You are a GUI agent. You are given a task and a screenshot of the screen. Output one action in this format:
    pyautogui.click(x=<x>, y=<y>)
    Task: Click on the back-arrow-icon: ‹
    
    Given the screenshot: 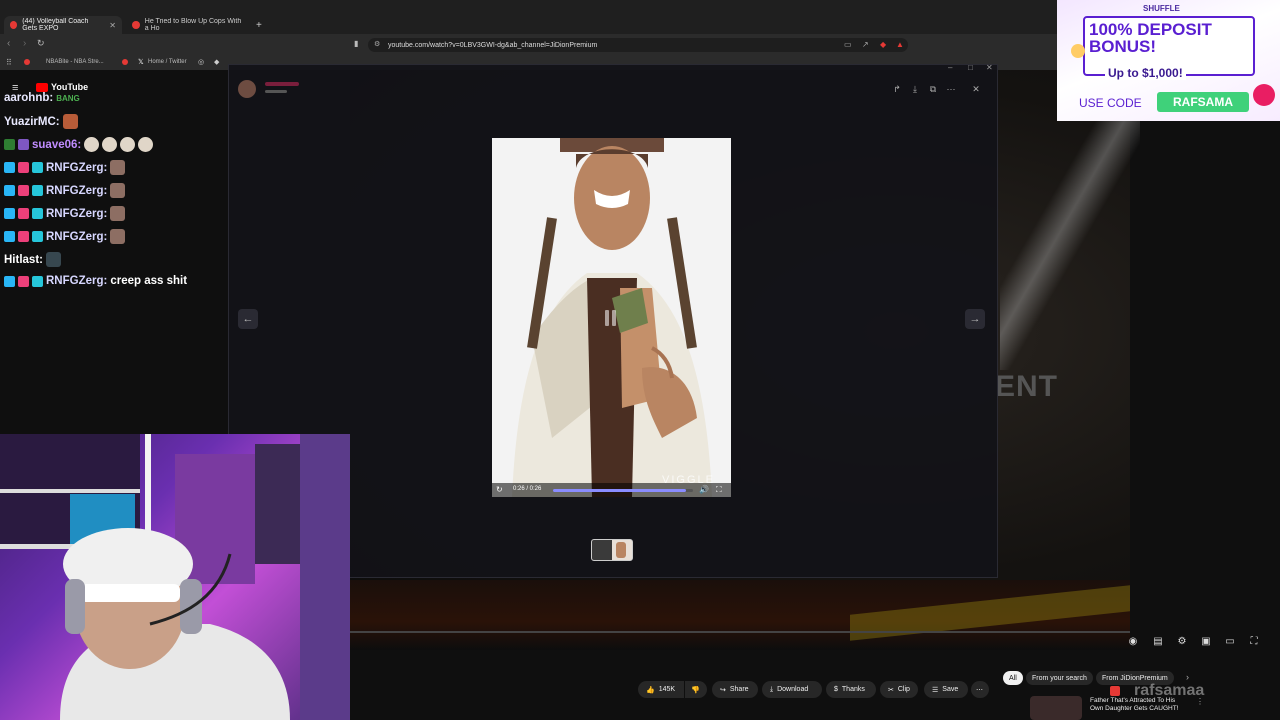 What is the action you would take?
    pyautogui.click(x=8, y=43)
    